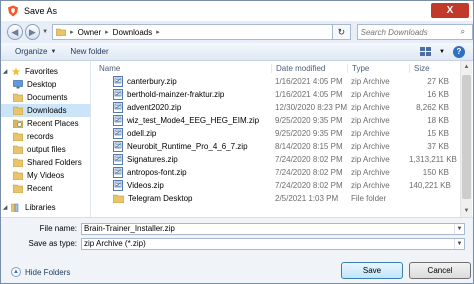 The width and height of the screenshot is (474, 284). I want to click on nav-item-records: records, so click(45, 136).